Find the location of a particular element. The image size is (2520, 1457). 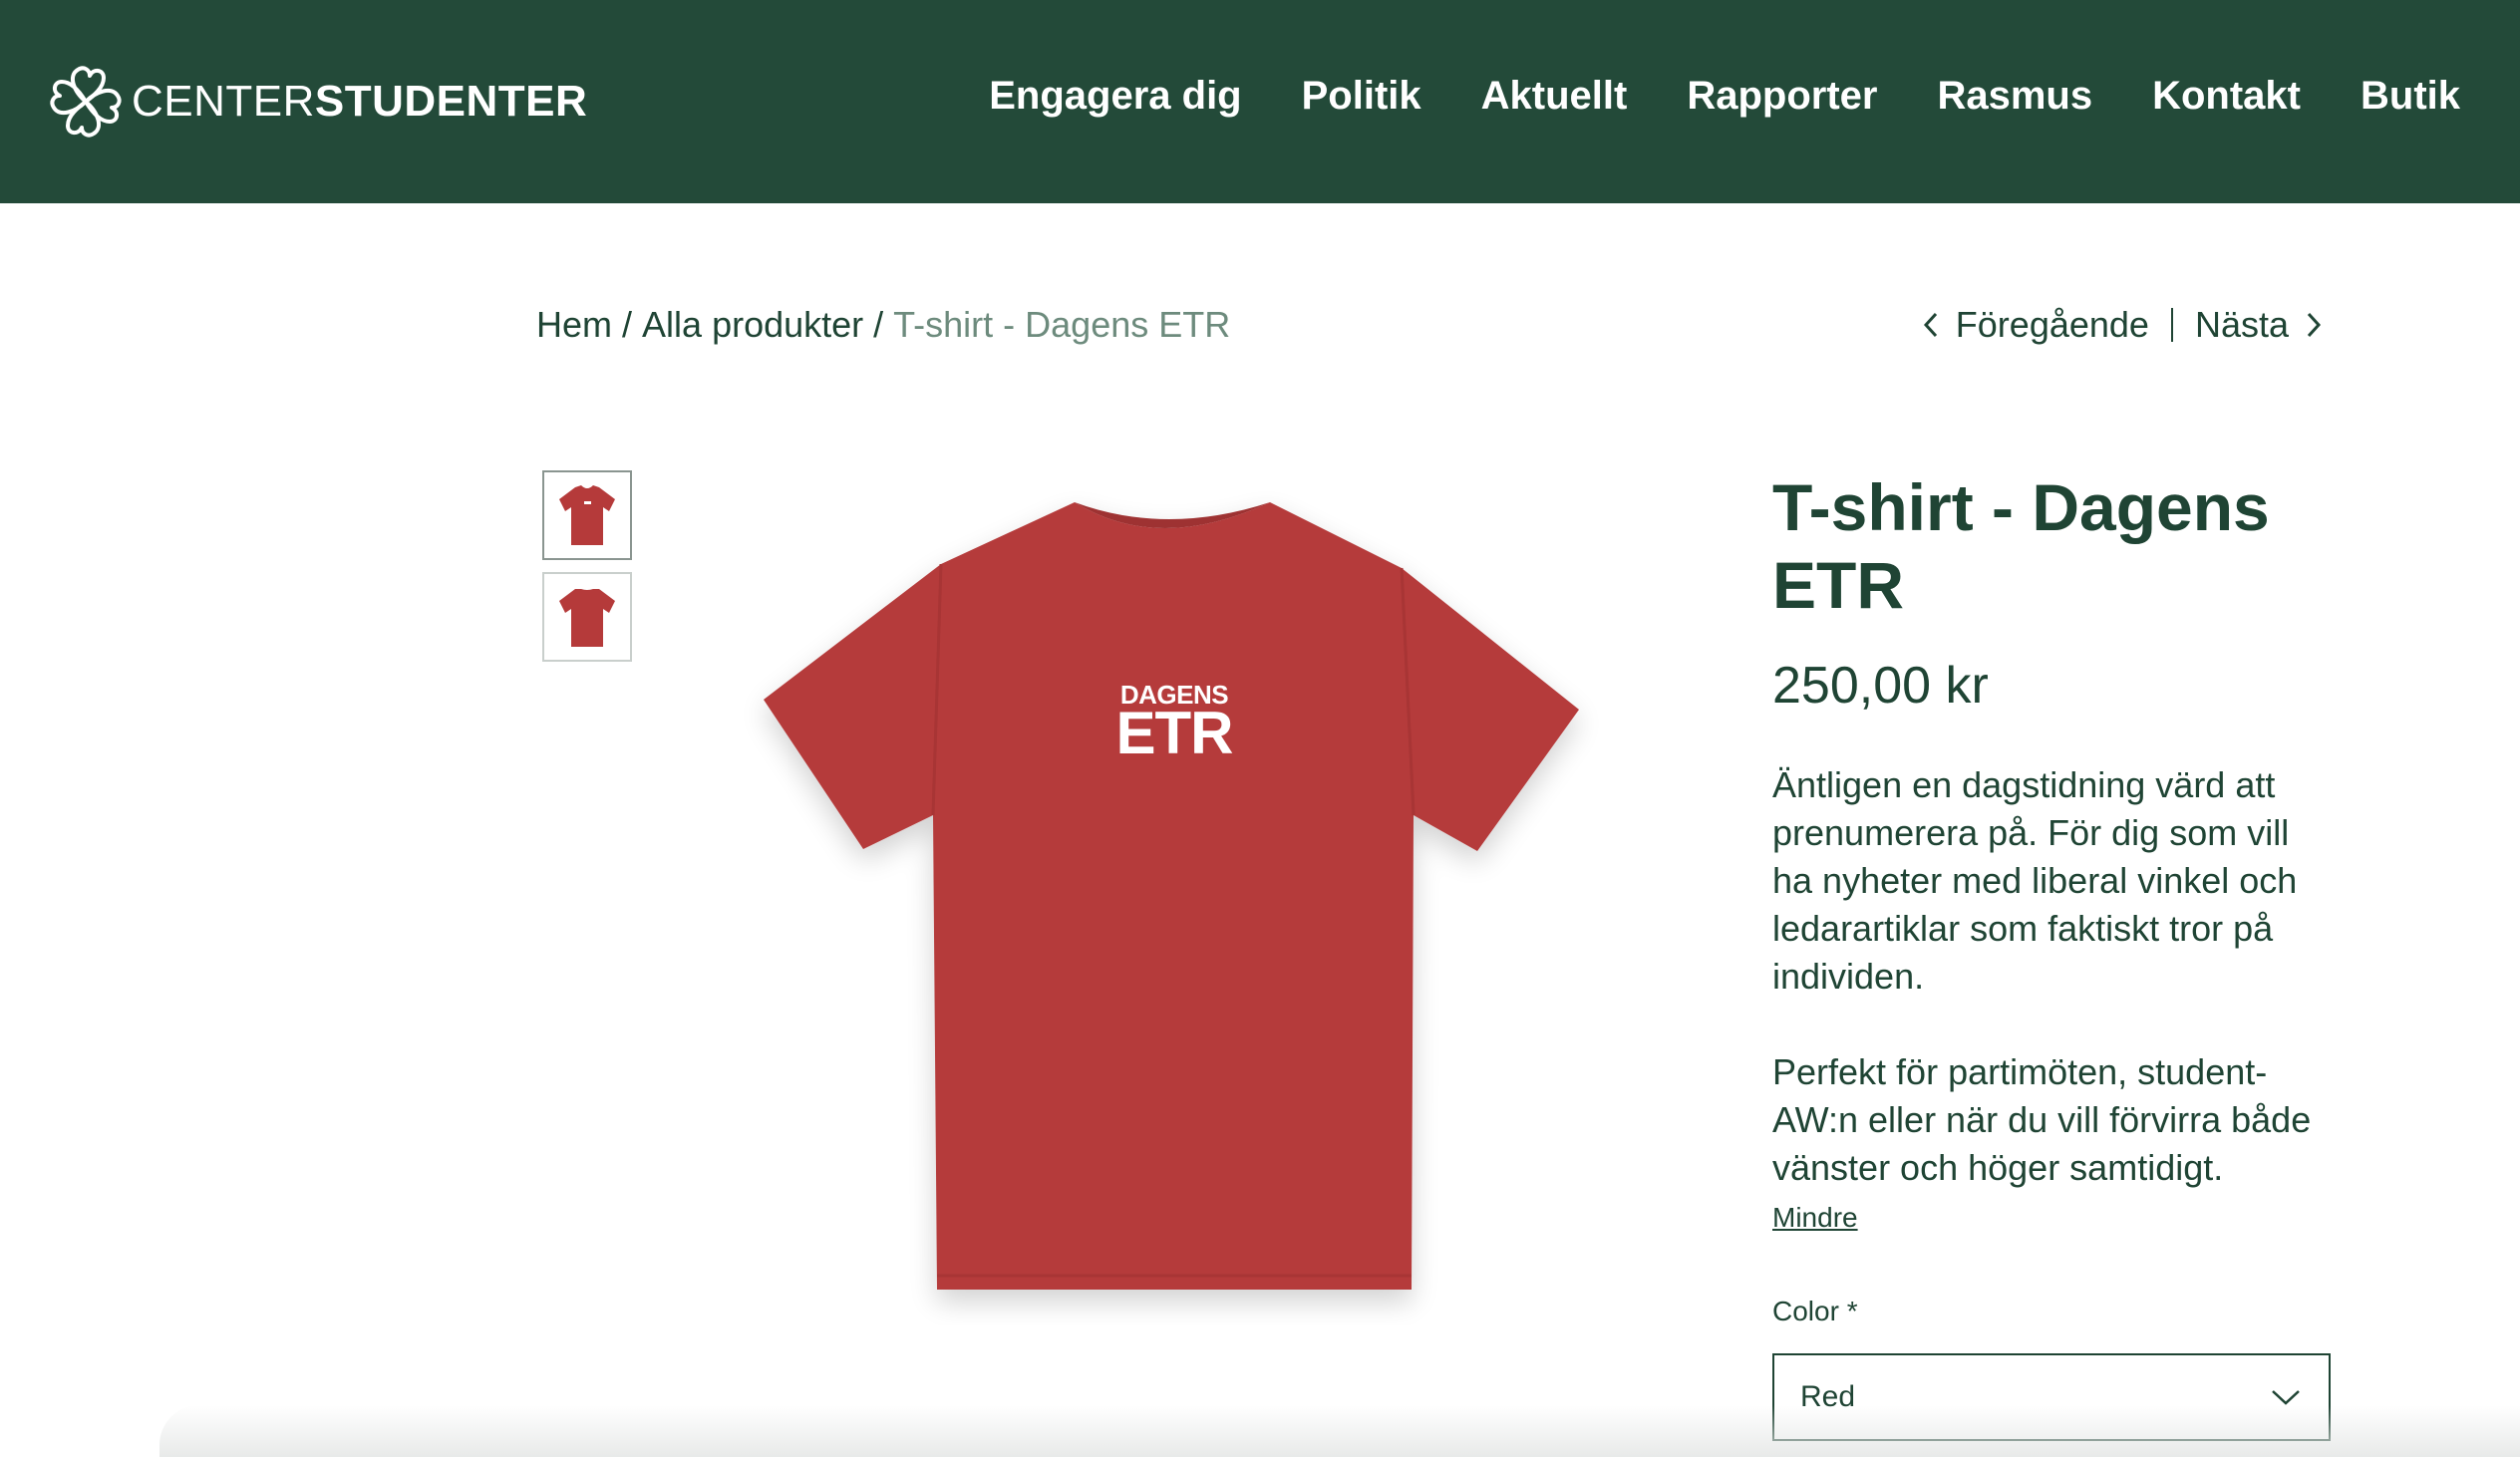

tshirt-front-thumbnail-icon is located at coordinates (587, 515).